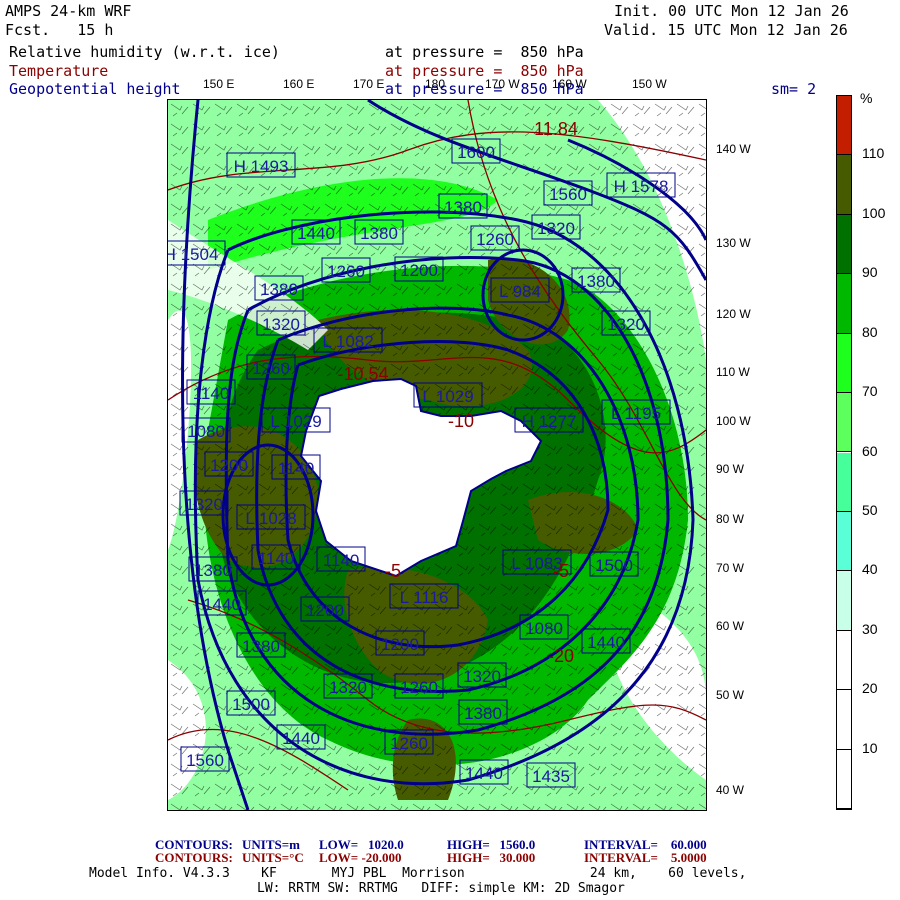 The image size is (900, 900). What do you see at coordinates (870, 747) in the screenshot?
I see `colorbar-label: 10` at bounding box center [870, 747].